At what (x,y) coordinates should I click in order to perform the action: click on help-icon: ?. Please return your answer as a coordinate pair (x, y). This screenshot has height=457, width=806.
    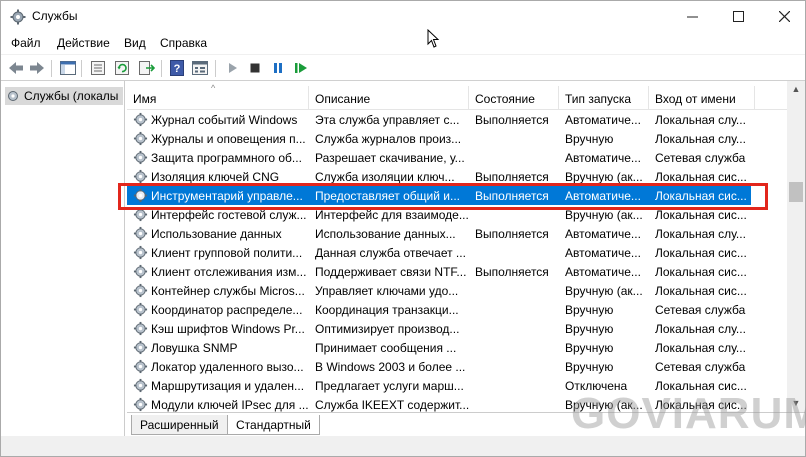
    Looking at the image, I should click on (177, 68).